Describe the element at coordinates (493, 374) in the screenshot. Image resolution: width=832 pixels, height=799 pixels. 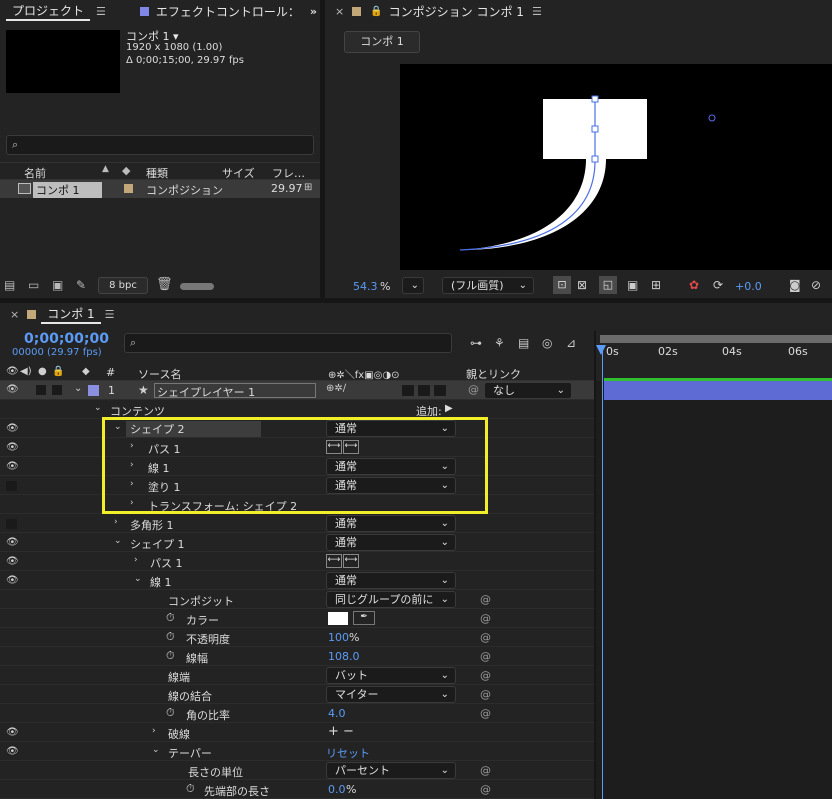
I see `col-parent-link: 親とリンク` at that location.